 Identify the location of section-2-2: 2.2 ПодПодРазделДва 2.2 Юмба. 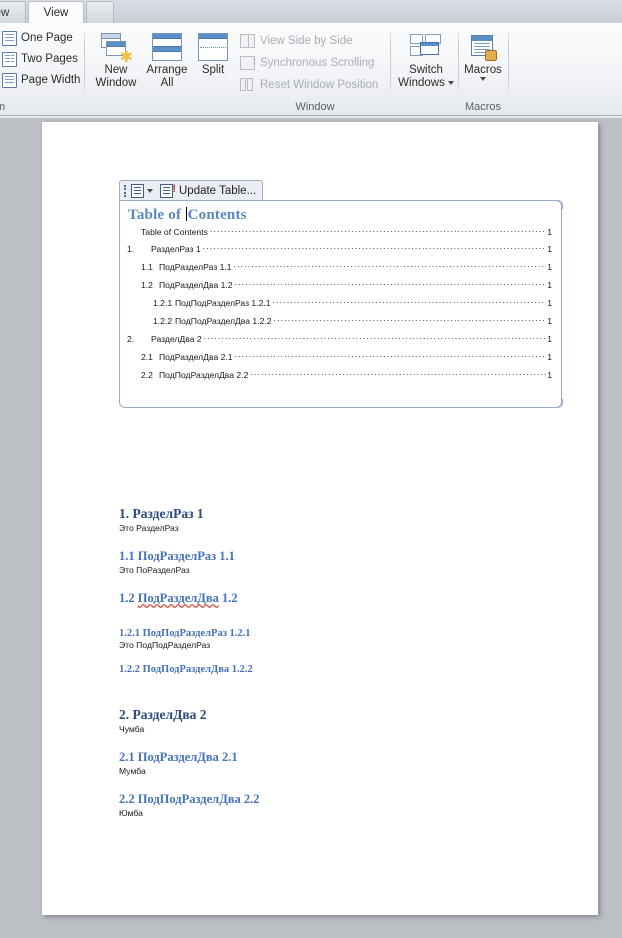
(338, 804).